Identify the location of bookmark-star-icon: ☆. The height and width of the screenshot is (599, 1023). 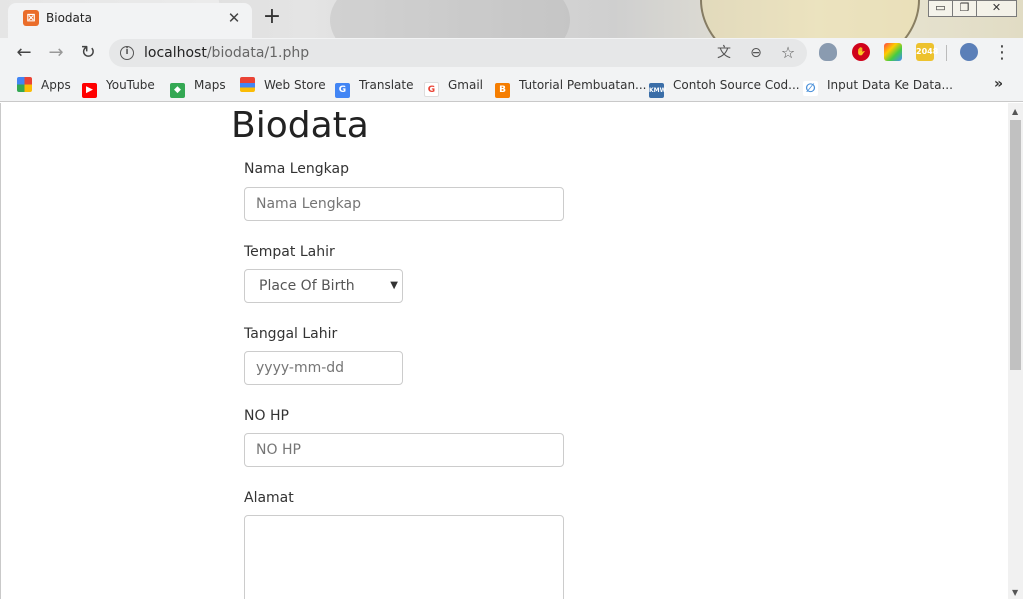
(788, 53).